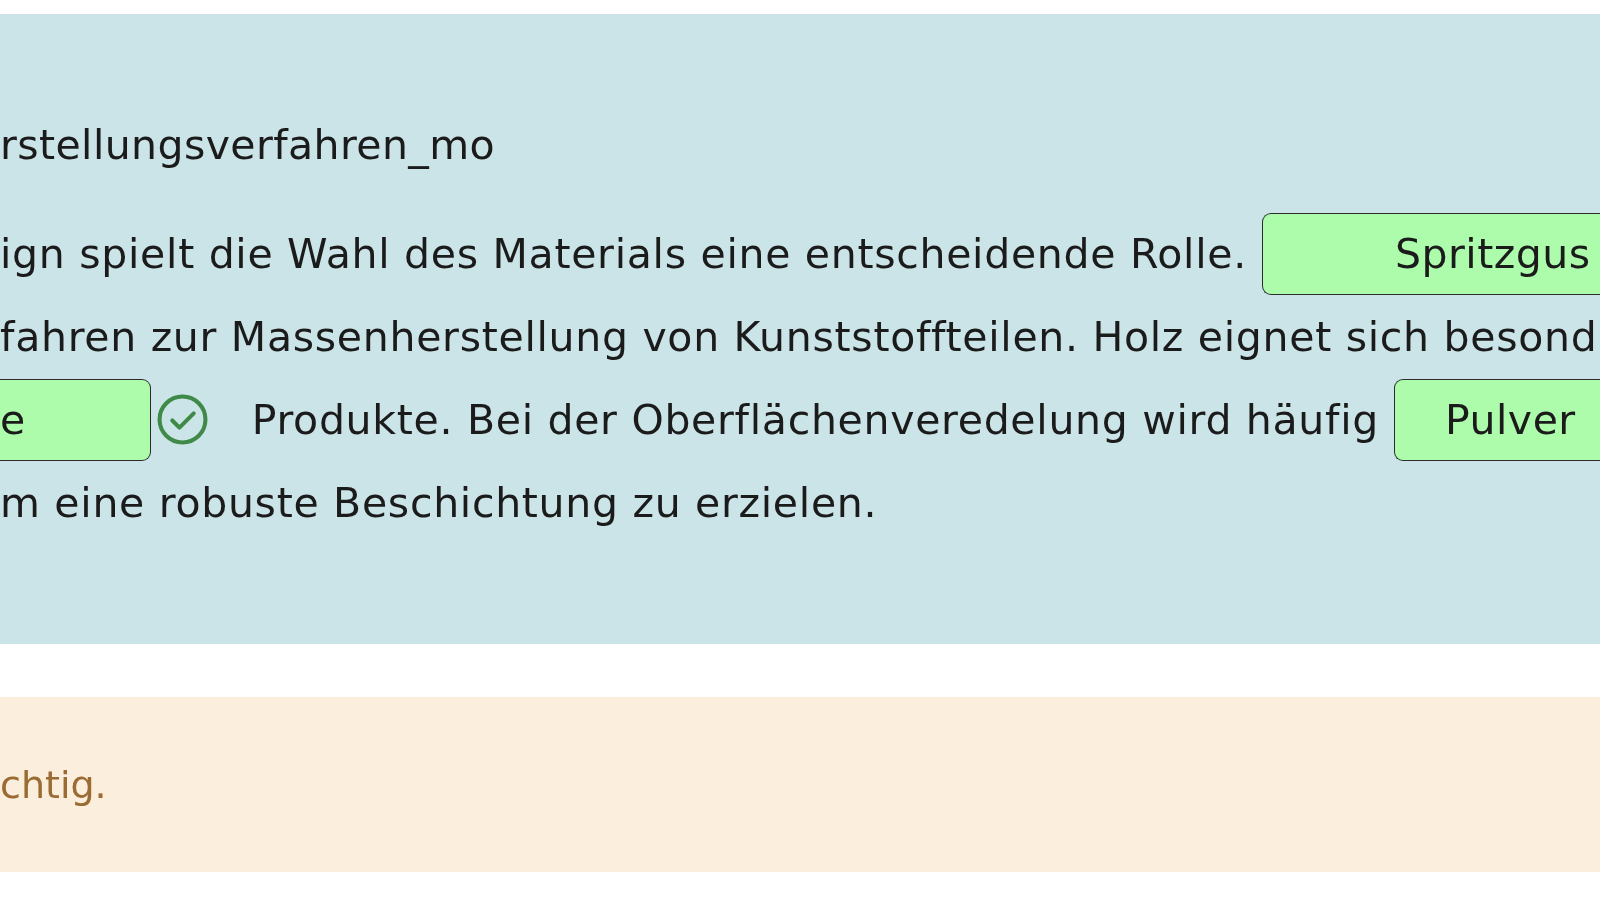  Describe the element at coordinates (623, 253) in the screenshot. I see `exercise-text: ign spielt die Wahl des Materials eine entscheidende Rolle.` at that location.